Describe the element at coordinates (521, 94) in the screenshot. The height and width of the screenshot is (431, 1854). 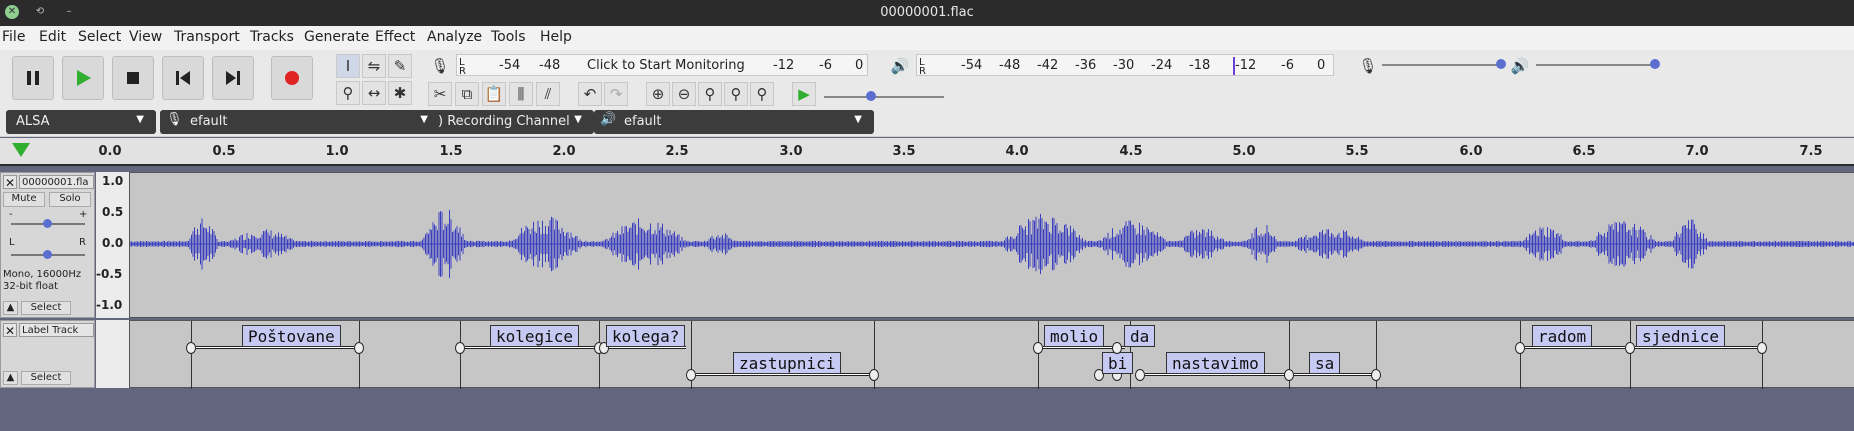
I see `trim-button: ⫼` at that location.